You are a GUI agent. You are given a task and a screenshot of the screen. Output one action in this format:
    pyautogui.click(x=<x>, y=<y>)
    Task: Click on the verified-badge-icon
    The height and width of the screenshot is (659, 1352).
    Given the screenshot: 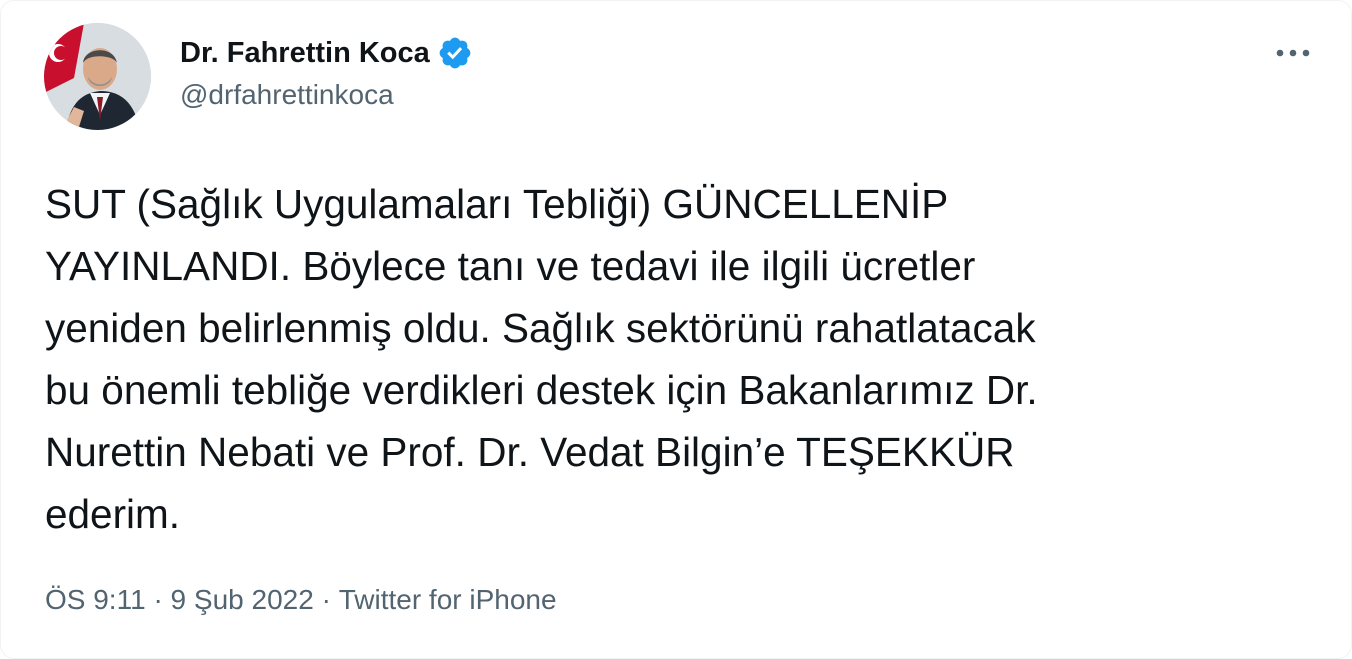 What is the action you would take?
    pyautogui.click(x=455, y=53)
    